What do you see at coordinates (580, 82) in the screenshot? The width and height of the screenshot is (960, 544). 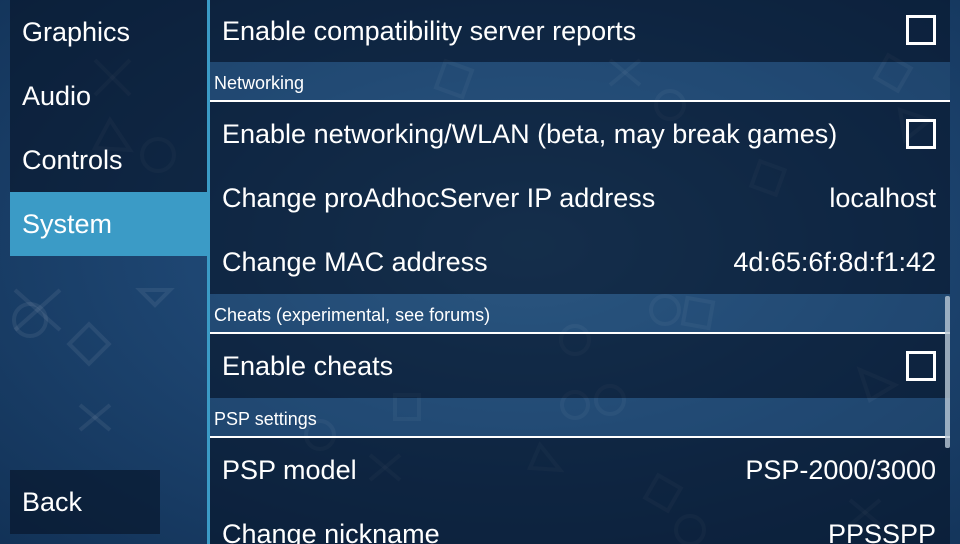 I see `section-header-networking: Networking` at bounding box center [580, 82].